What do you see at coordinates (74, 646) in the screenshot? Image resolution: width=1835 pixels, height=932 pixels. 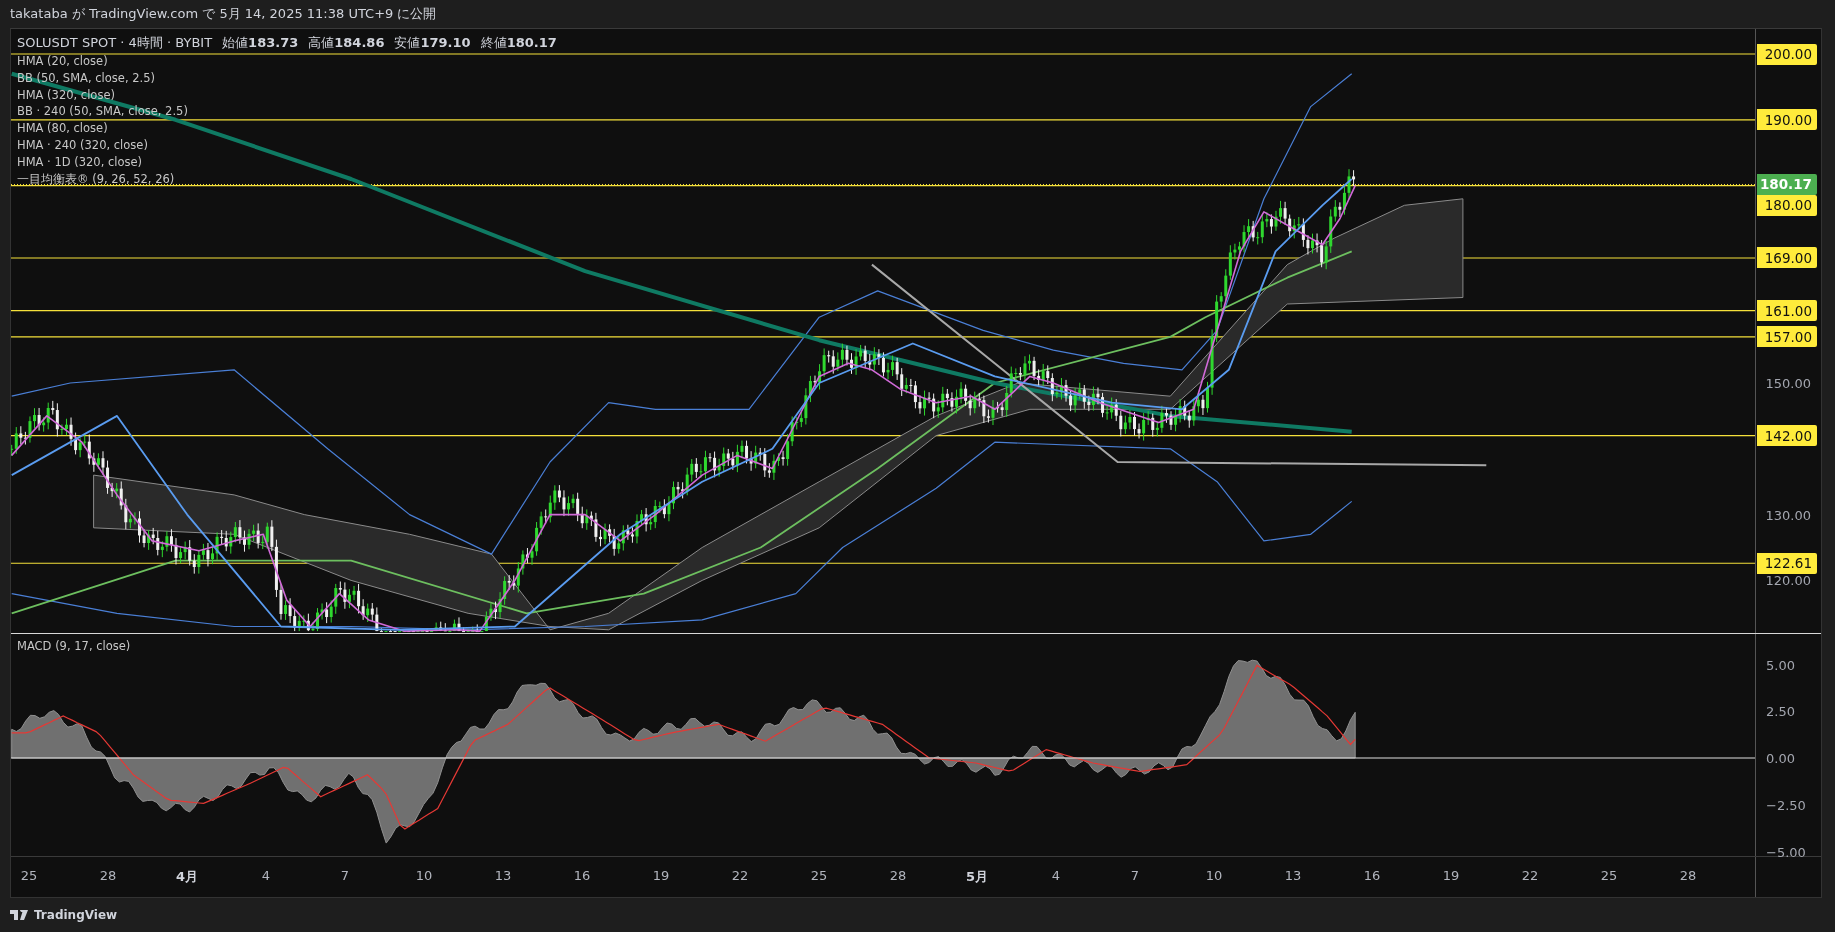 I see `indicator-label: MACD (9, 17, close)` at bounding box center [74, 646].